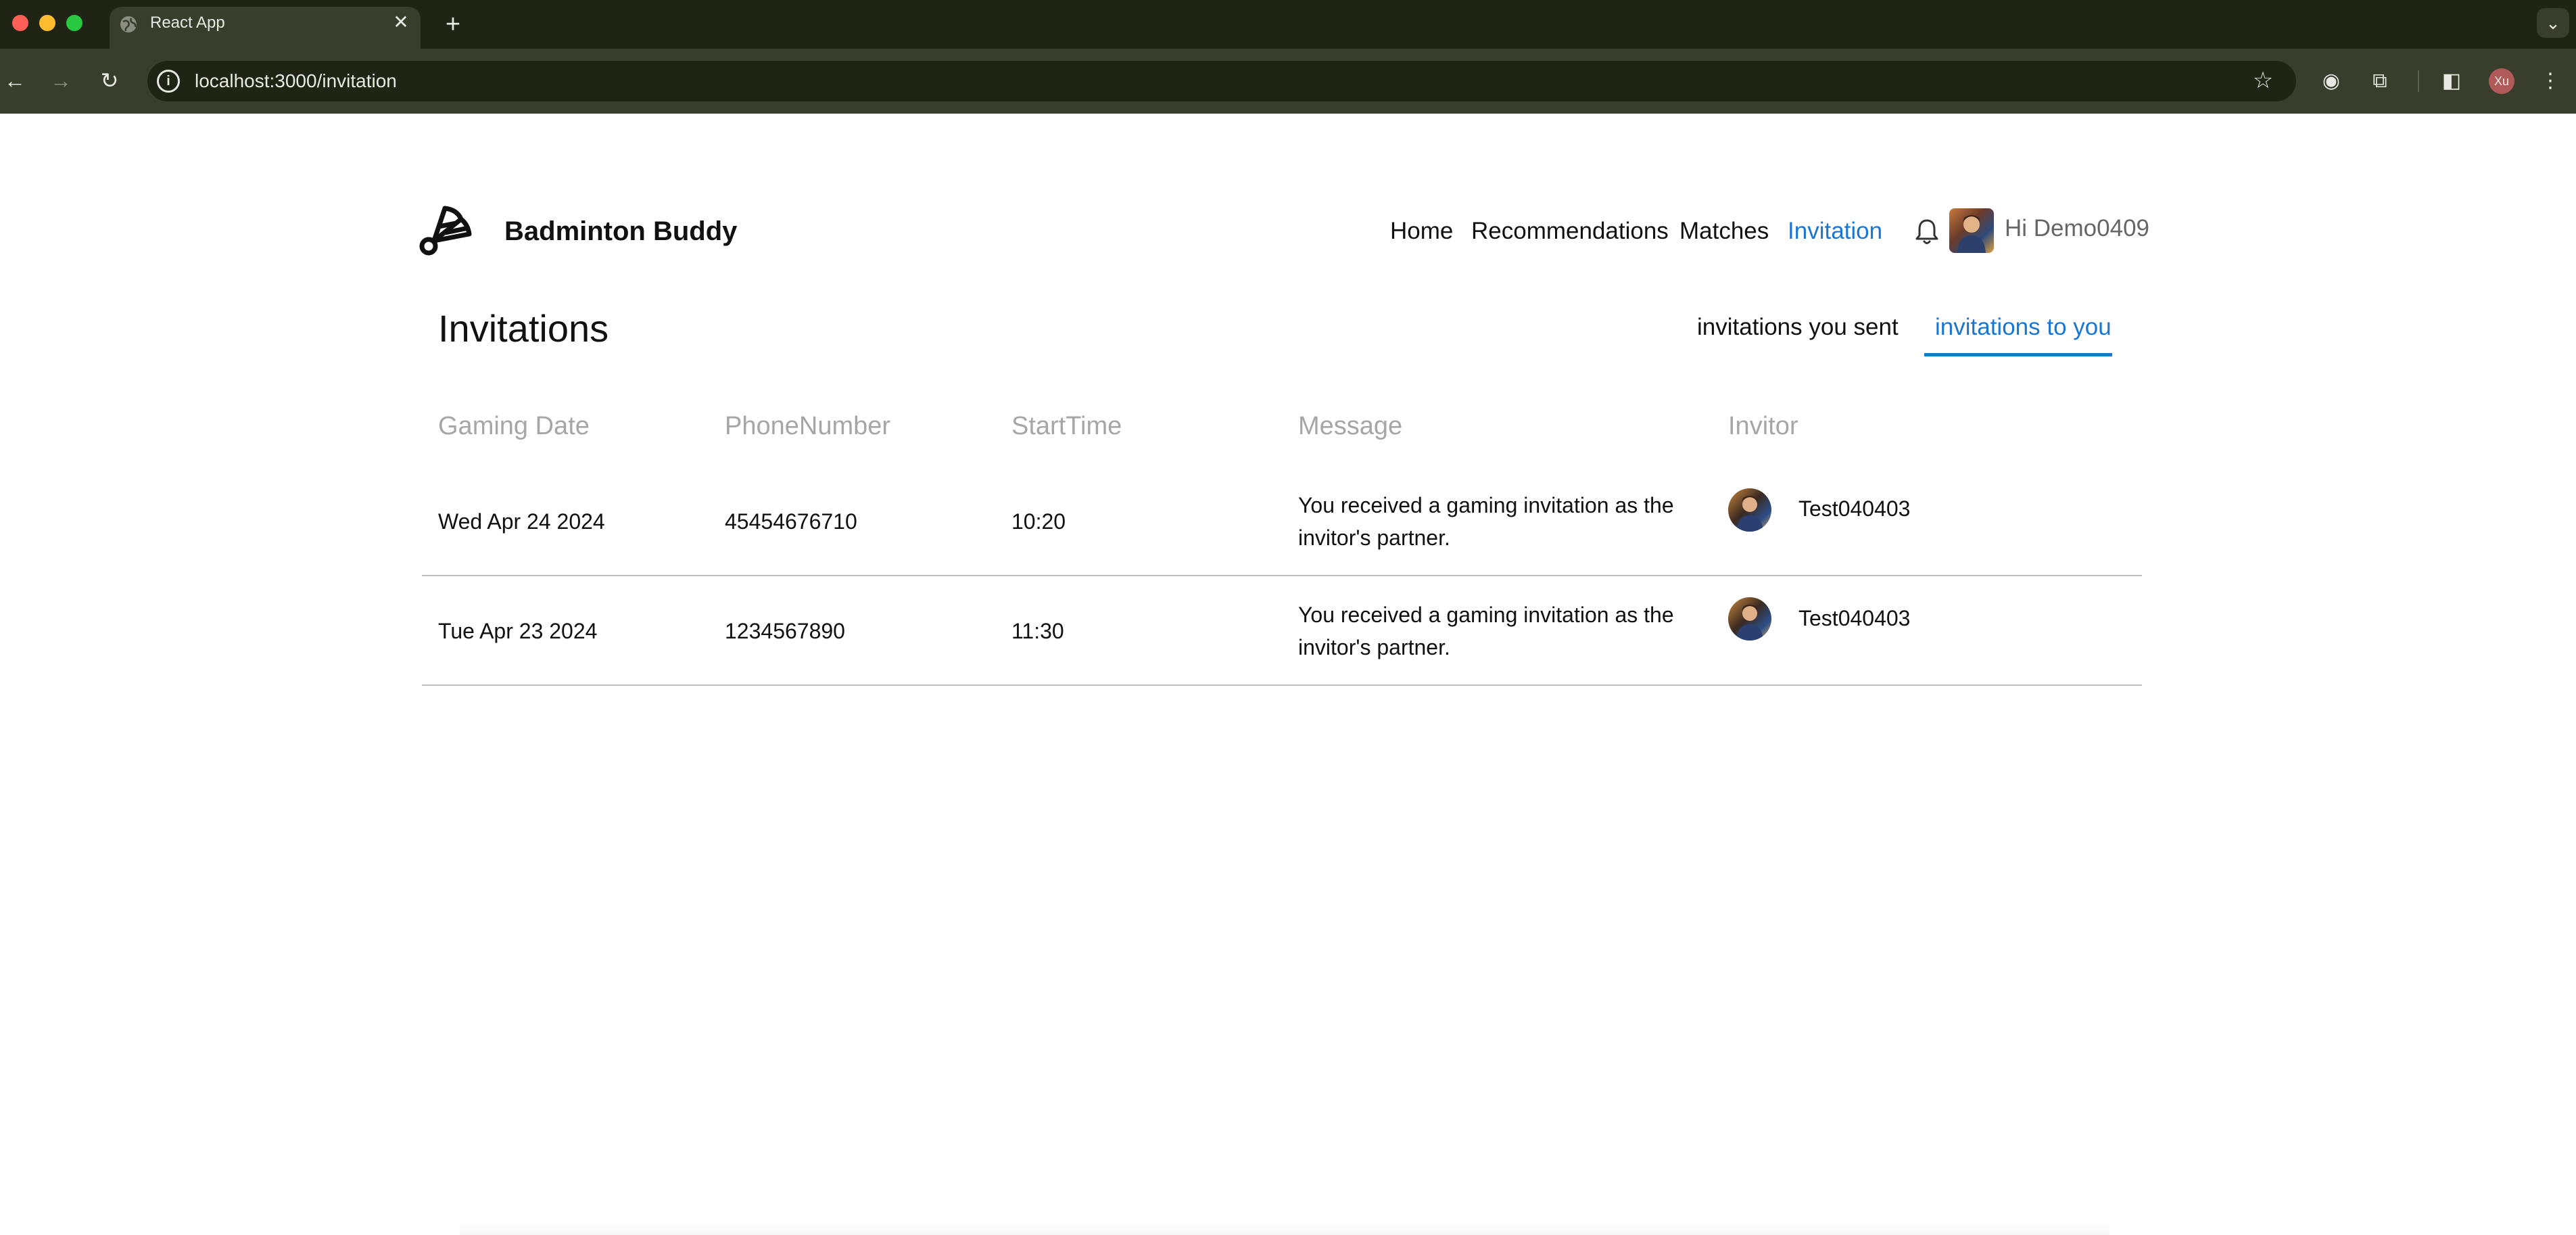 The height and width of the screenshot is (1235, 2576). I want to click on url-text: localhost:3000/invitation, so click(296, 81).